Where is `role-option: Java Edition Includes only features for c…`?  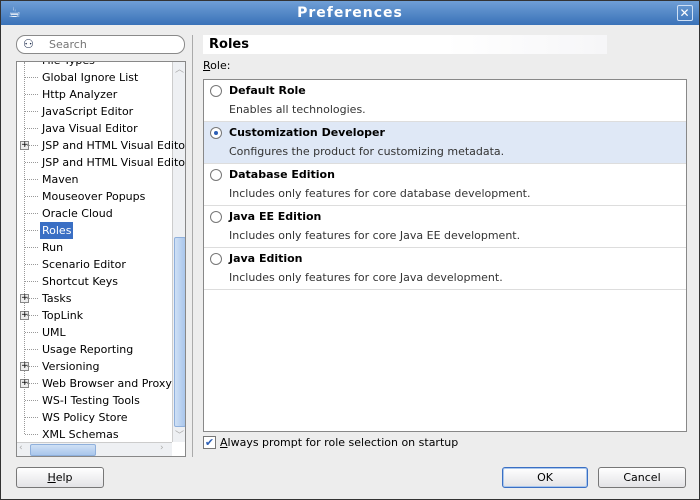
role-option: Java Edition Includes only features for c… is located at coordinates (445, 269).